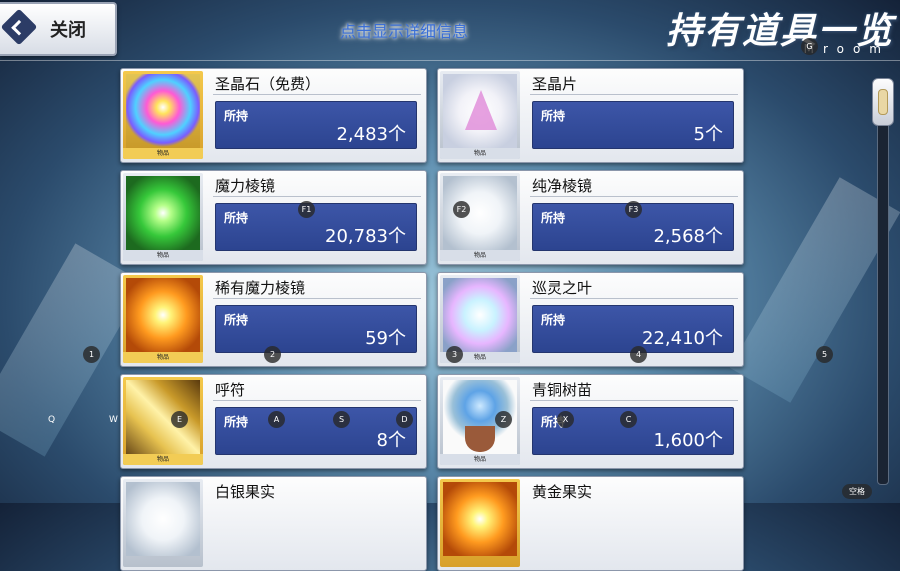 The height and width of the screenshot is (571, 900). What do you see at coordinates (814, 290) in the screenshot?
I see `background-shard` at bounding box center [814, 290].